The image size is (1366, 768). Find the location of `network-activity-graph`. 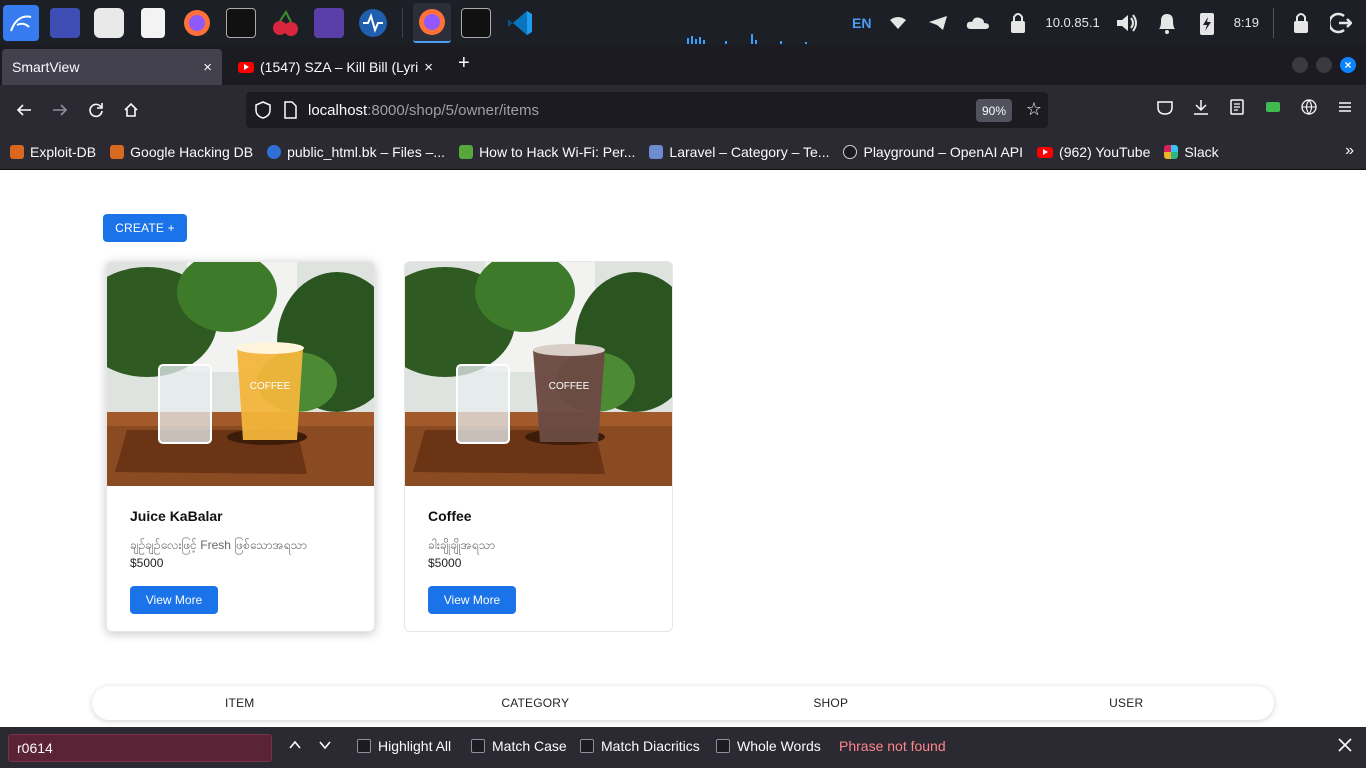

network-activity-graph is located at coordinates (747, 39).